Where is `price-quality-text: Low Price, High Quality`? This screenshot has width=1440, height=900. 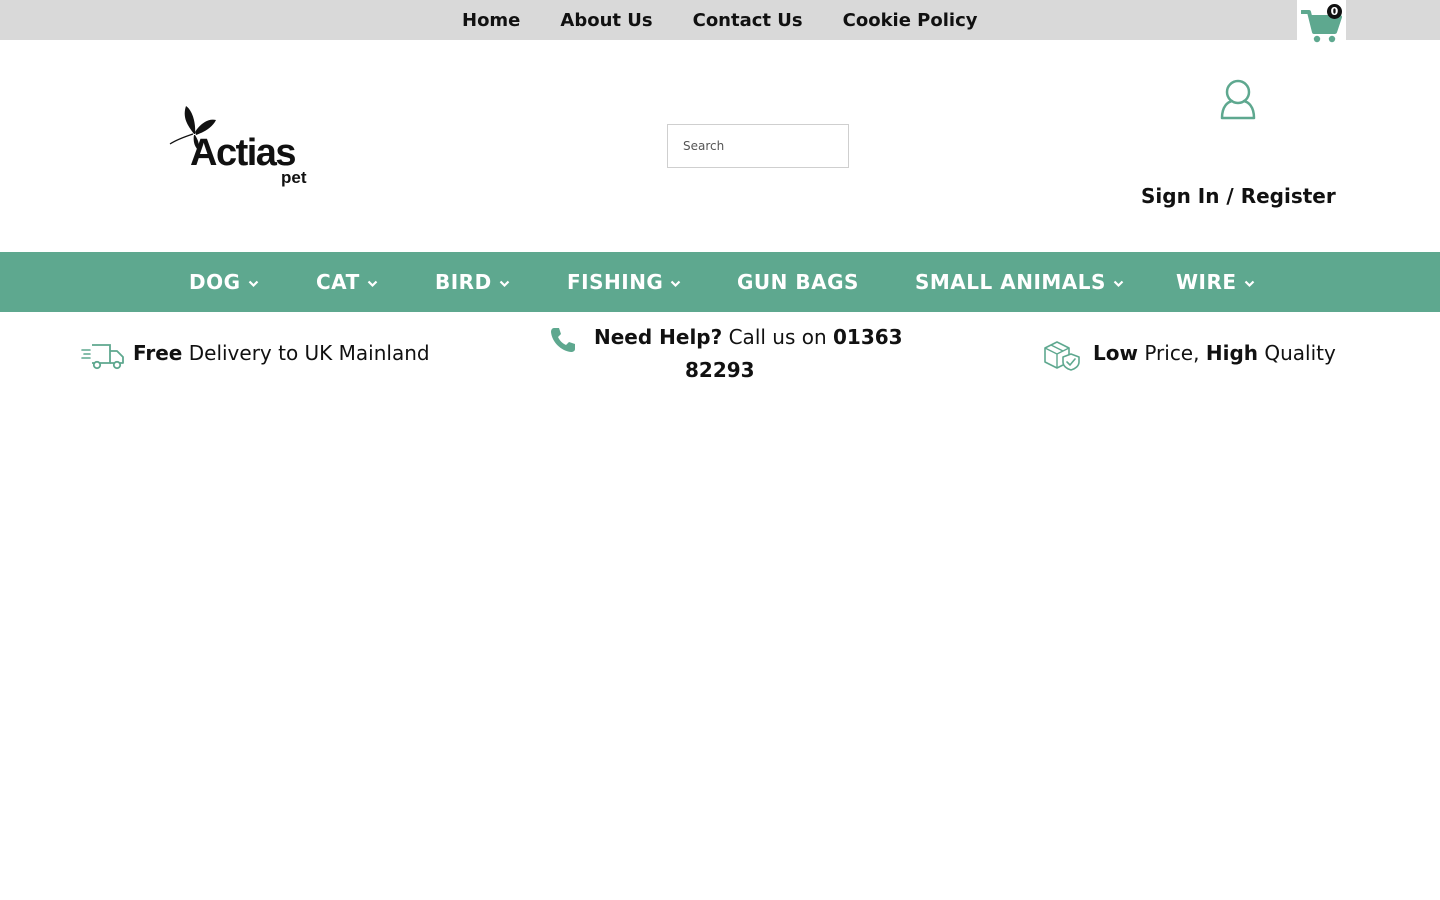 price-quality-text: Low Price, High Quality is located at coordinates (1214, 353).